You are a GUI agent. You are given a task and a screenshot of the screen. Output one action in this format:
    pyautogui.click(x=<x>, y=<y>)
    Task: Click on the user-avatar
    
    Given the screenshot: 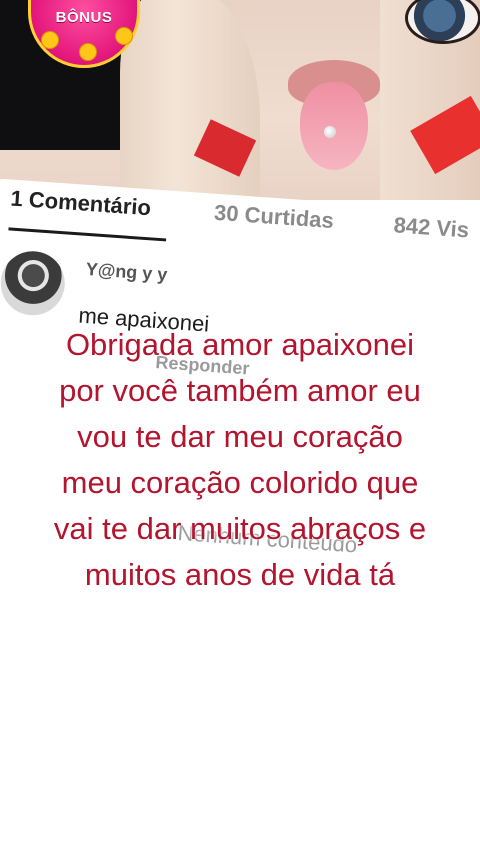 What is the action you would take?
    pyautogui.click(x=33, y=283)
    